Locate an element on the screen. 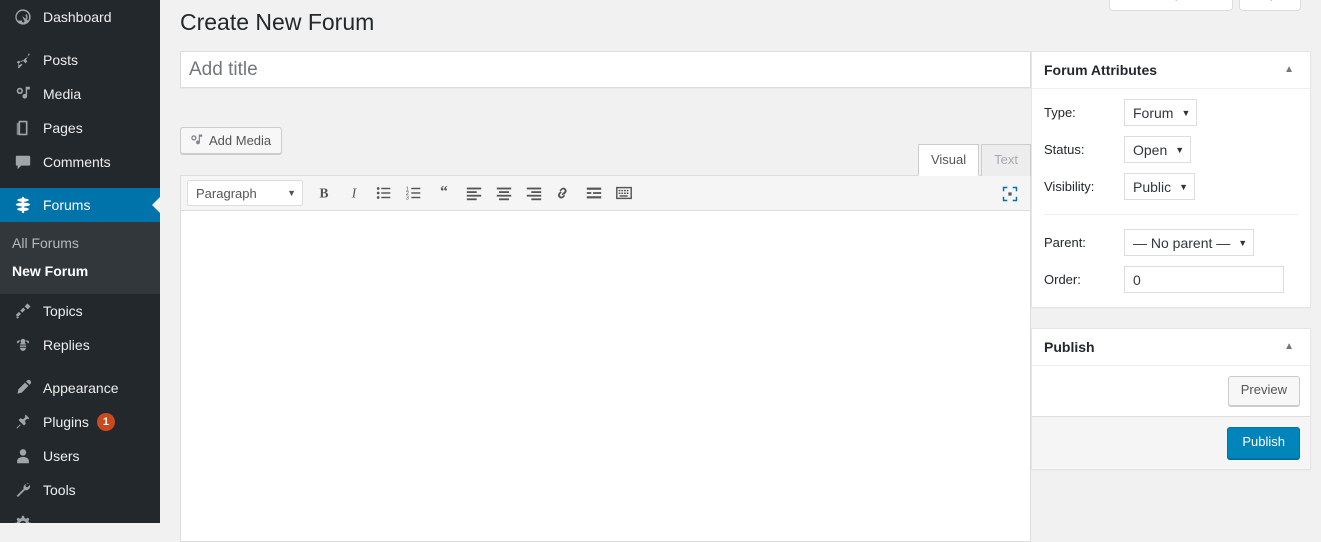  sidebar-item-replies: Replies is located at coordinates (80, 345).